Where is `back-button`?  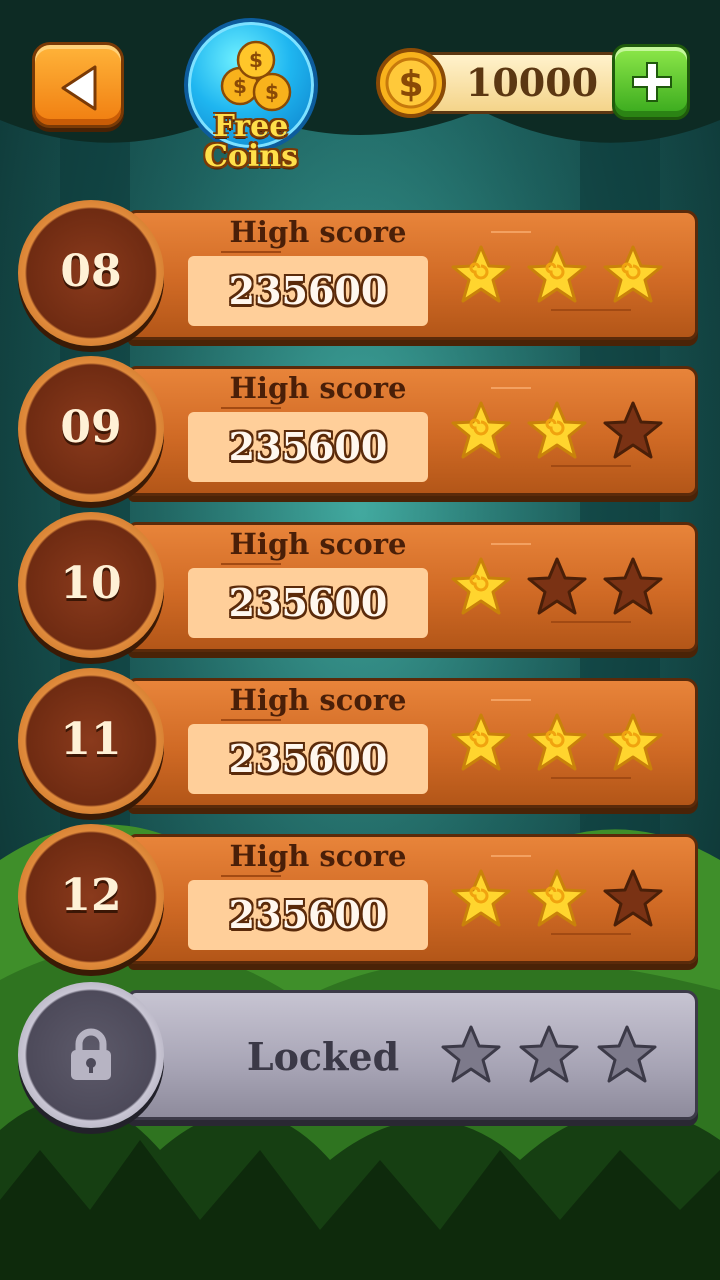
back-button is located at coordinates (78, 85).